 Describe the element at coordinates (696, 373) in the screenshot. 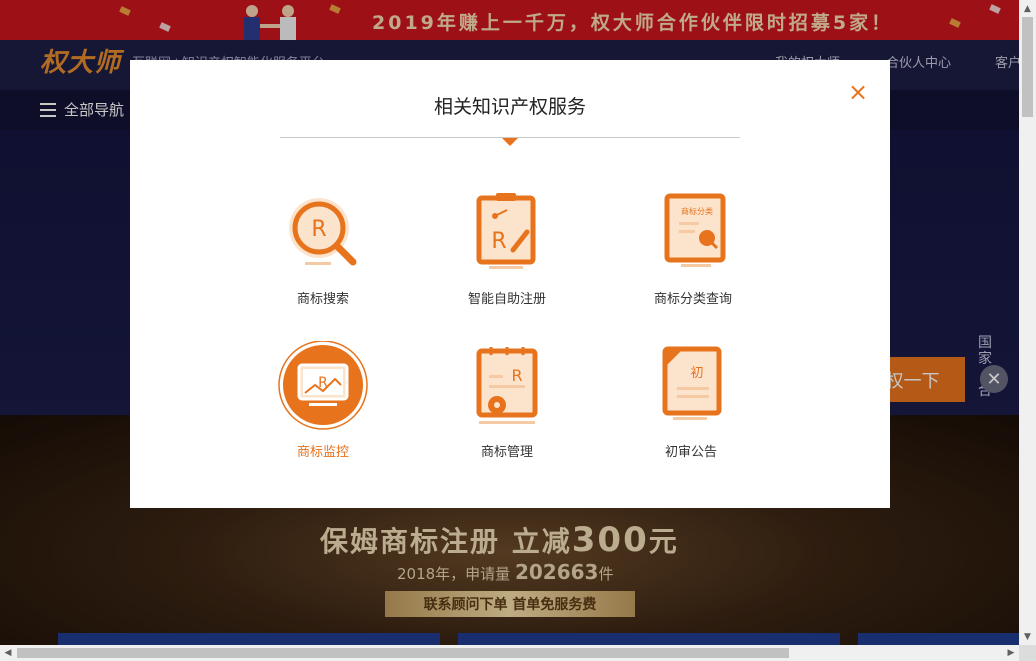

I see `icon-caption: 初` at that location.